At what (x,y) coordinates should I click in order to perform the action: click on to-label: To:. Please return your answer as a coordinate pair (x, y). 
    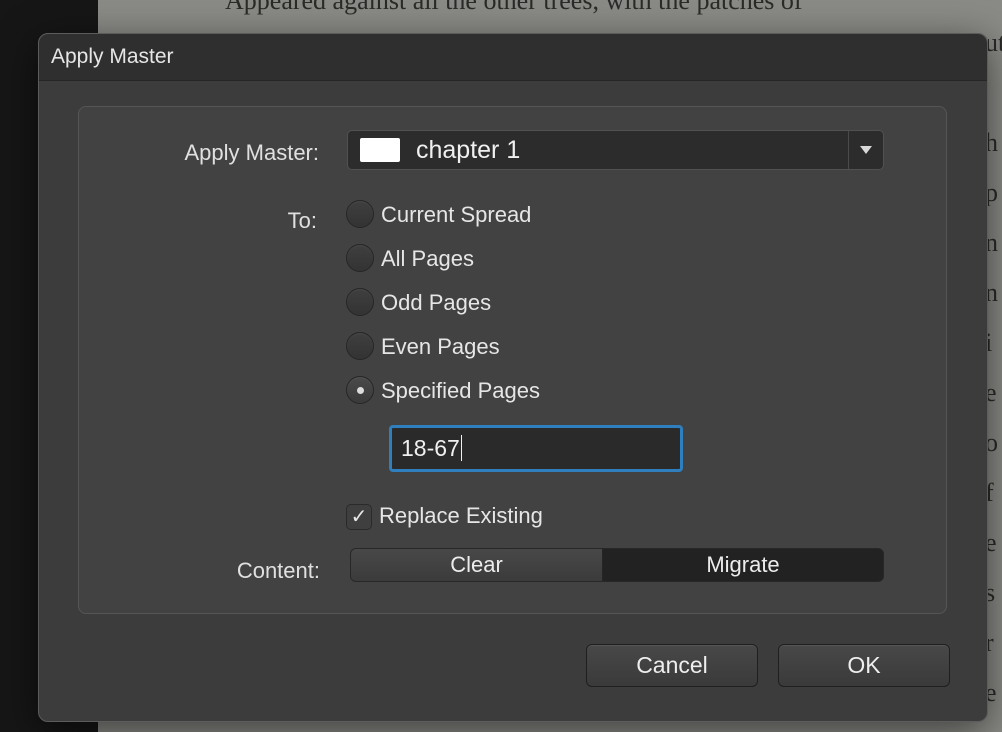
    Looking at the image, I should click on (302, 220).